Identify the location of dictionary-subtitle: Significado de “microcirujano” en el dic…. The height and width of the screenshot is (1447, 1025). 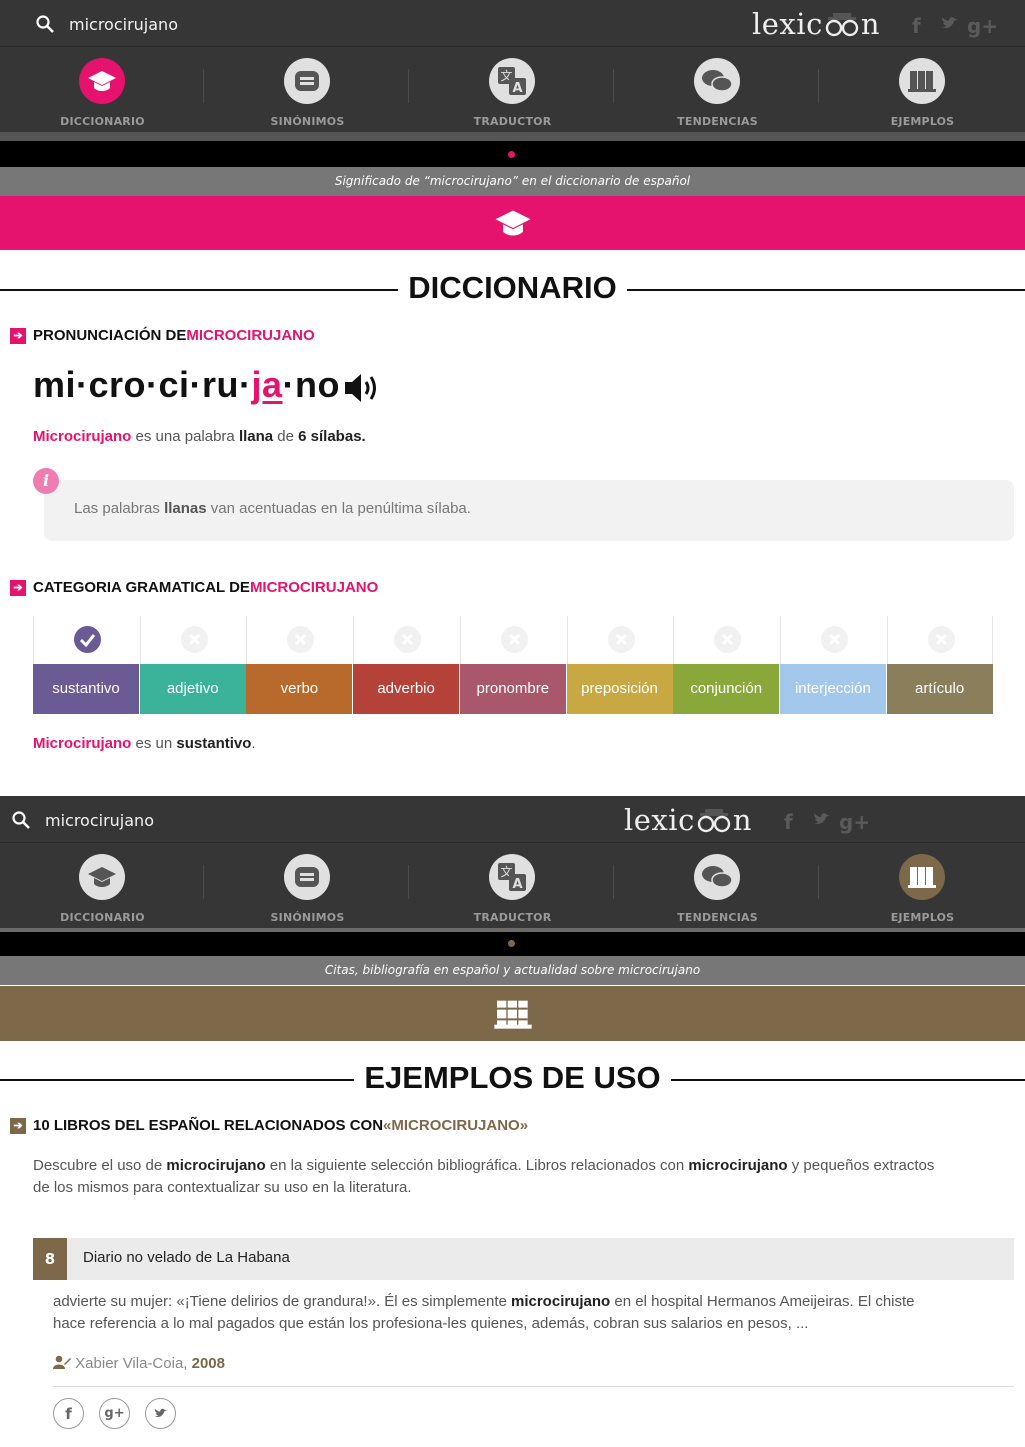
(512, 181).